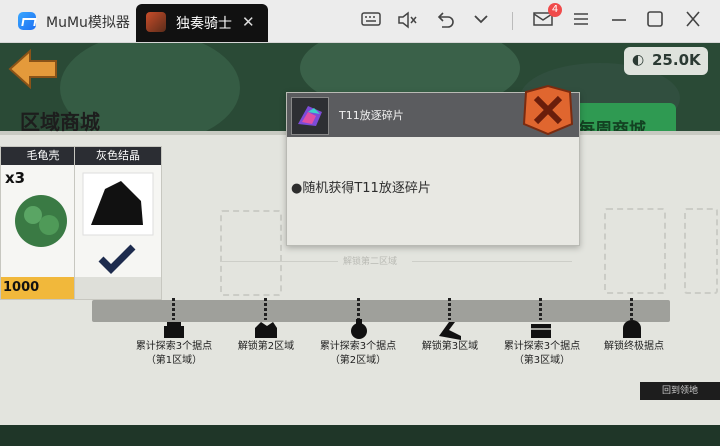 The width and height of the screenshot is (720, 446). I want to click on tab-close-icon: ✕, so click(248, 22).